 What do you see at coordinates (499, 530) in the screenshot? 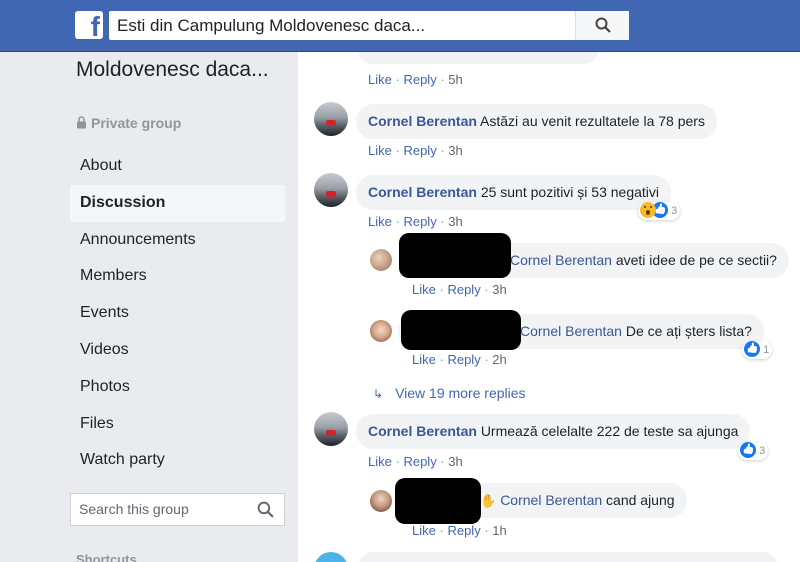
I see `comment-time: 1h` at bounding box center [499, 530].